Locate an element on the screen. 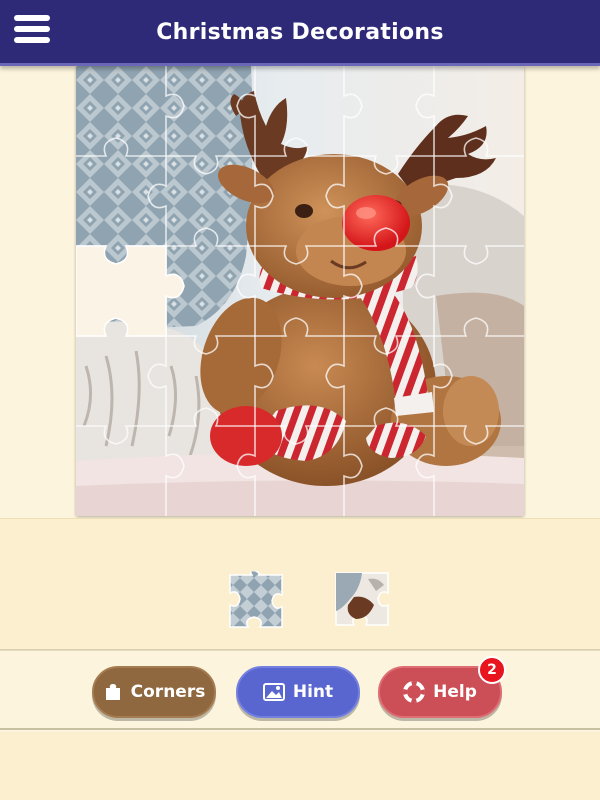 This screenshot has height=800, width=600. help-button: Help 2 is located at coordinates (442, 687).